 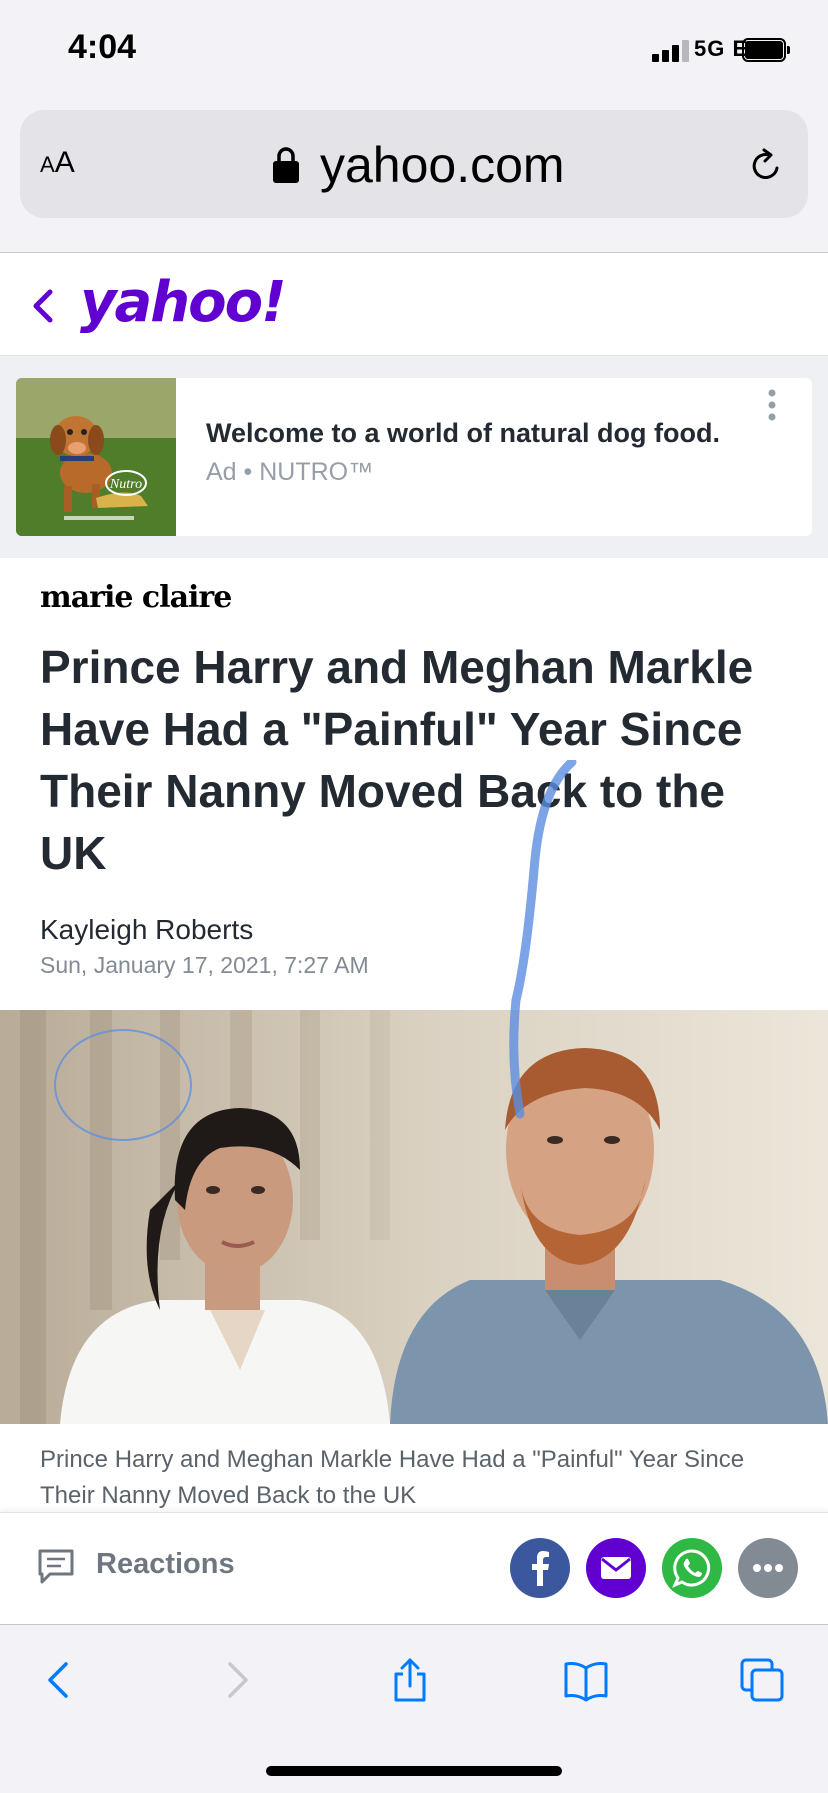 I want to click on share-icon, so click(x=410, y=1680).